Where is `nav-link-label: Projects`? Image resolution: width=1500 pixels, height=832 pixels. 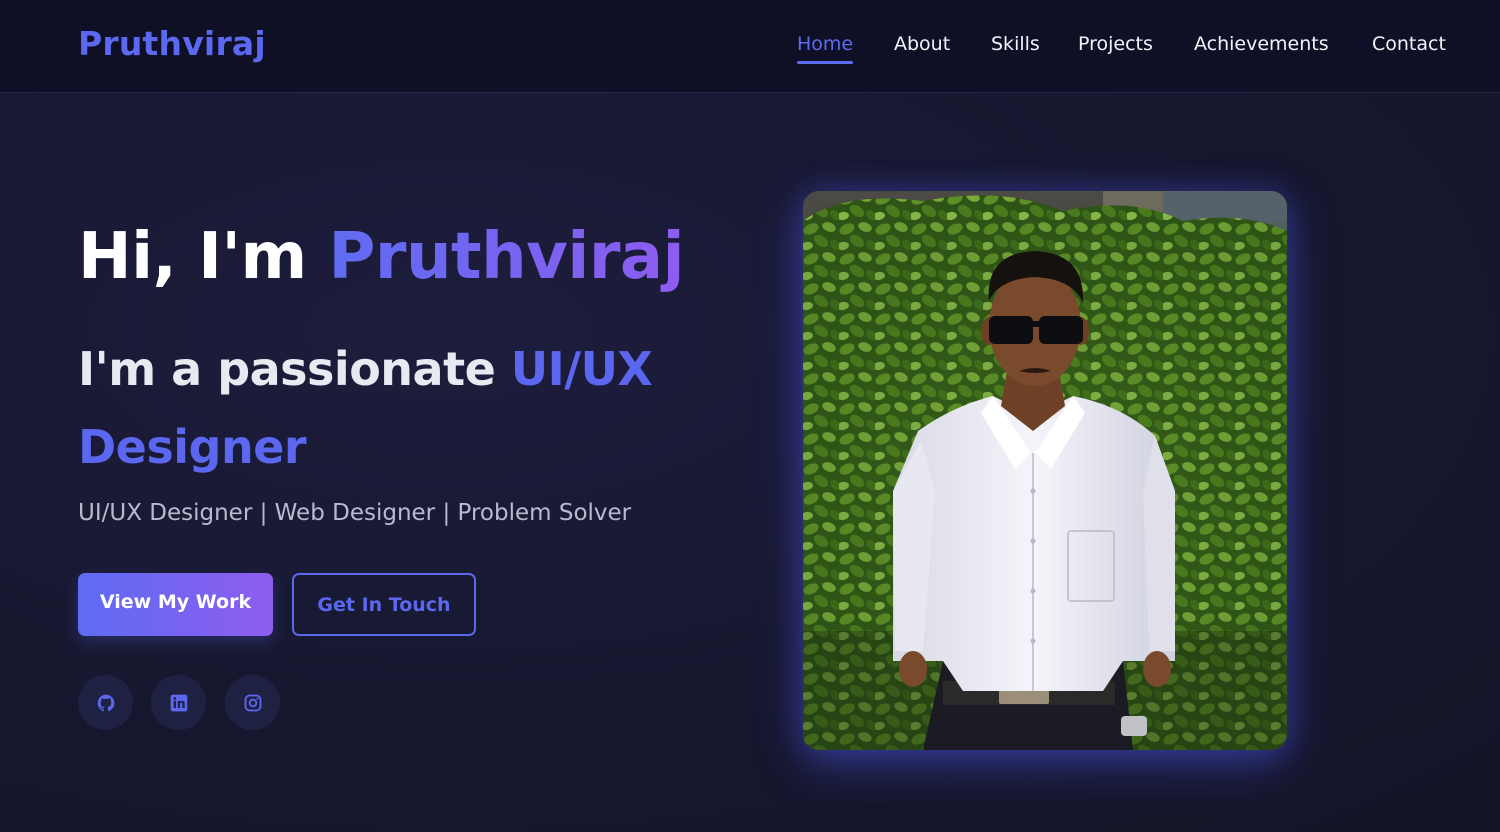 nav-link-label: Projects is located at coordinates (1115, 44).